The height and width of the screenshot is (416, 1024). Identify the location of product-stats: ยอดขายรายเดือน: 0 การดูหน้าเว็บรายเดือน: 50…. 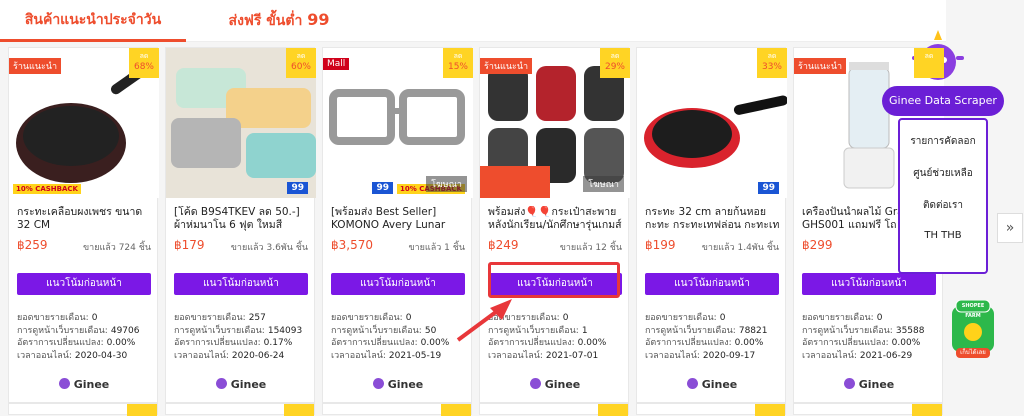
(400, 337).